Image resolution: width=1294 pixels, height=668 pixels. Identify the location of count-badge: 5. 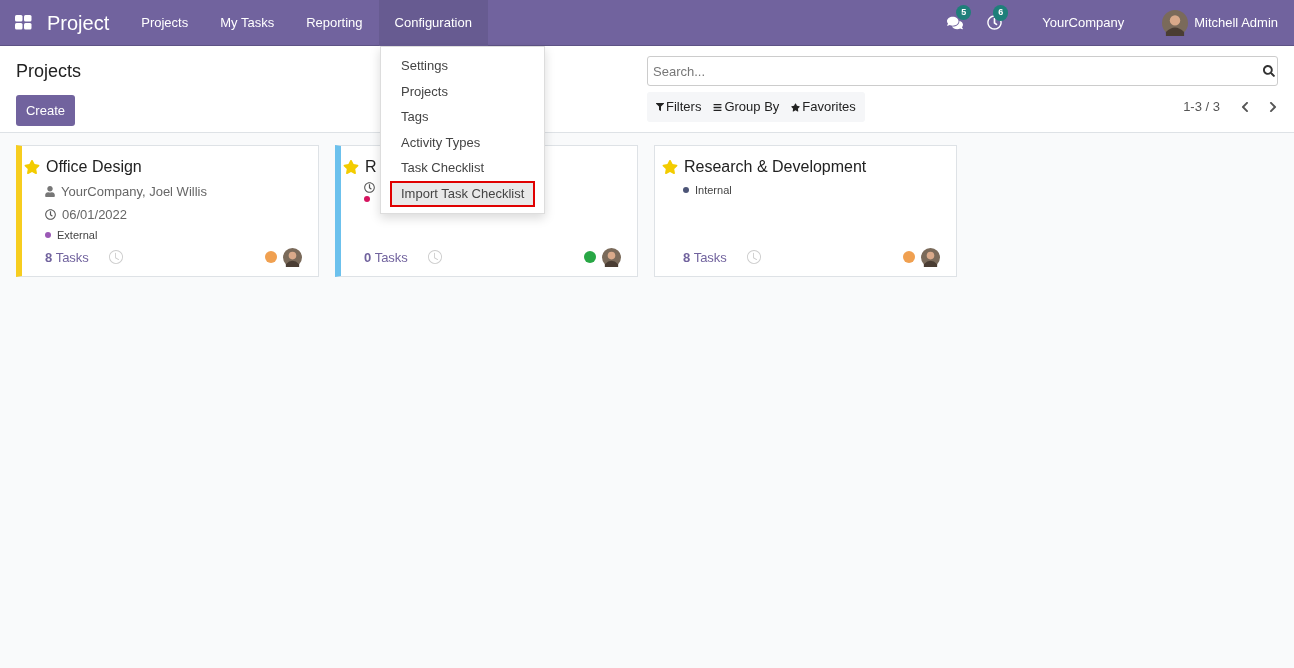
(964, 12).